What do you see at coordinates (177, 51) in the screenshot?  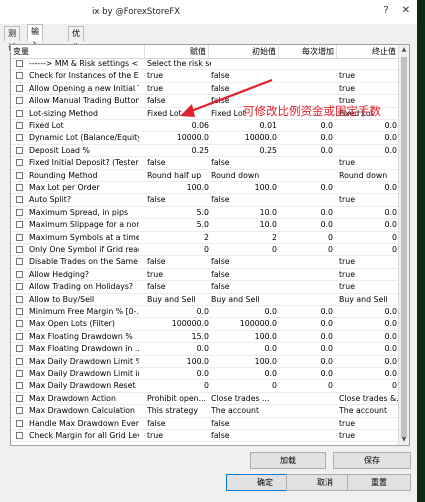 I see `column-header-value: 赋值` at bounding box center [177, 51].